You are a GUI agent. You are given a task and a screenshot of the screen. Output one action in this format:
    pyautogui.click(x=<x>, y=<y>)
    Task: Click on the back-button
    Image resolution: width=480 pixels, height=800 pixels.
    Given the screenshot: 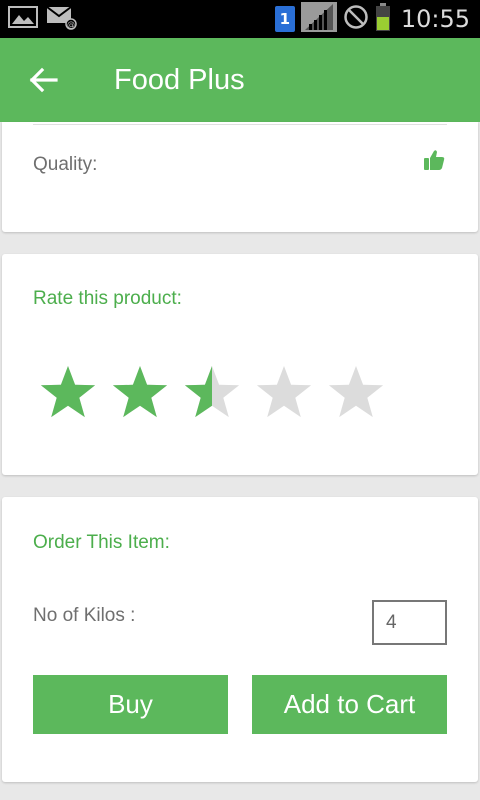 What is the action you would take?
    pyautogui.click(x=44, y=80)
    